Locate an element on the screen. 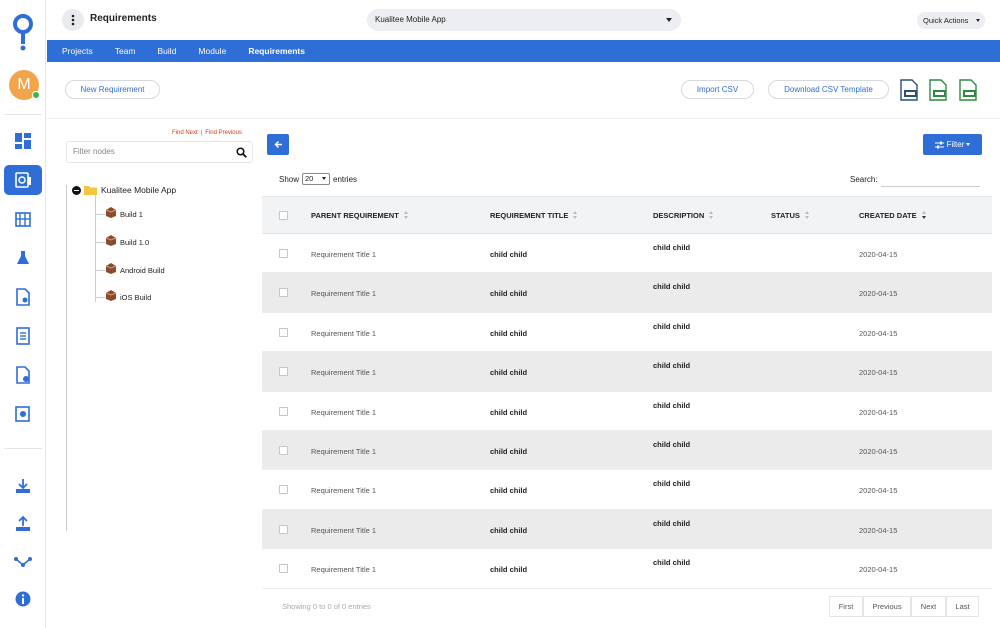  tree-node-android-build: Android Build is located at coordinates (130, 270).